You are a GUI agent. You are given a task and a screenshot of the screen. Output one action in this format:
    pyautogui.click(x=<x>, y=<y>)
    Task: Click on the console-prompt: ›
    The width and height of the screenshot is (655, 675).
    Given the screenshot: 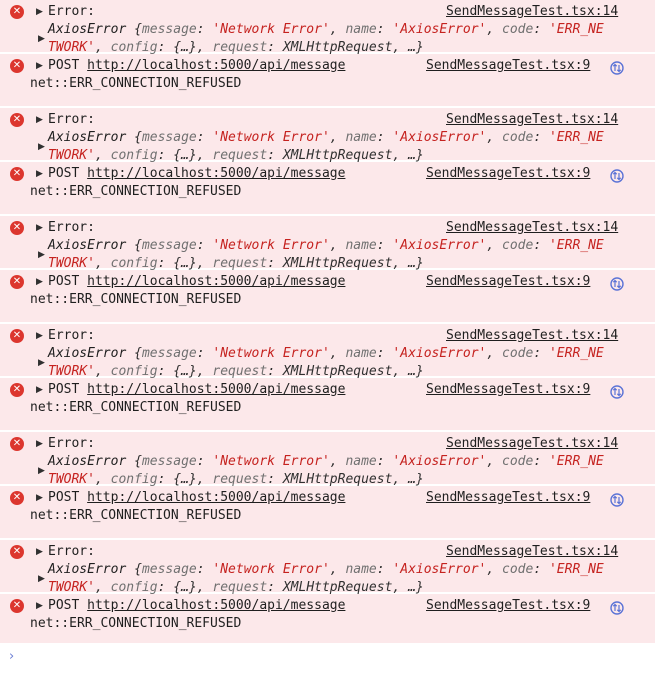 What is the action you would take?
    pyautogui.click(x=327, y=659)
    